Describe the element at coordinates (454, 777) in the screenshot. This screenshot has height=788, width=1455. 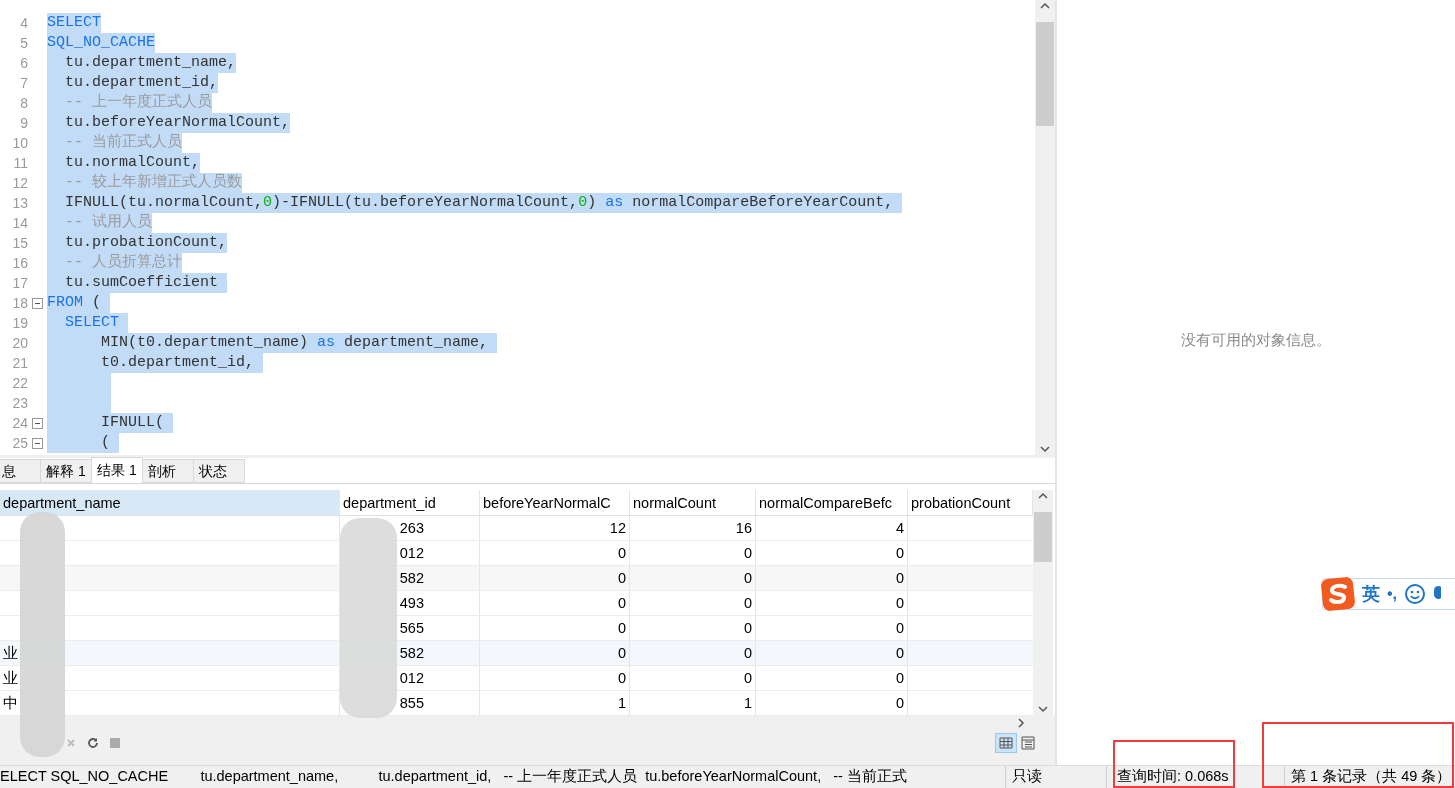
I see `status-query: ELECT SQL_NO_CACHE tu.department_name, tu.department_id, -- 上一年度正式人员 tu.beforeYearNormalCount, -- 当前正式` at that location.